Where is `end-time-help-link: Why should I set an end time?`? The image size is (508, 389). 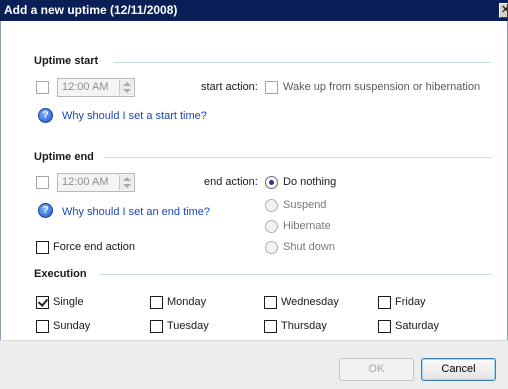
end-time-help-link: Why should I set an end time? is located at coordinates (136, 212).